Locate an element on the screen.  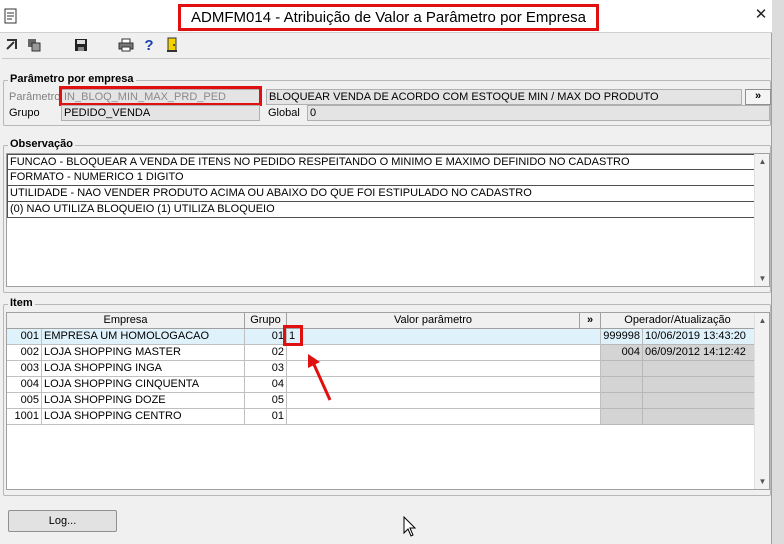
row-grupo: 05 is located at coordinates (266, 401).